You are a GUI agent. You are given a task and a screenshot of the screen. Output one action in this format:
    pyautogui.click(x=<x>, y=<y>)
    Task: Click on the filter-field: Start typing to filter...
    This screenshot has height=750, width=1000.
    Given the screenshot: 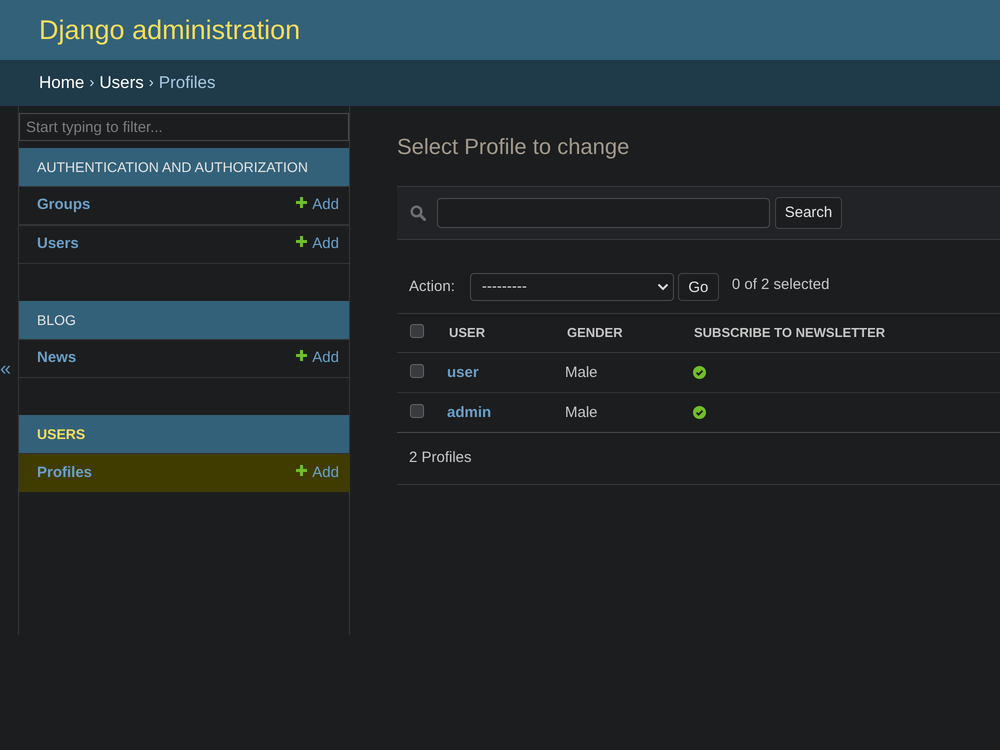 What is the action you would take?
    pyautogui.click(x=184, y=127)
    